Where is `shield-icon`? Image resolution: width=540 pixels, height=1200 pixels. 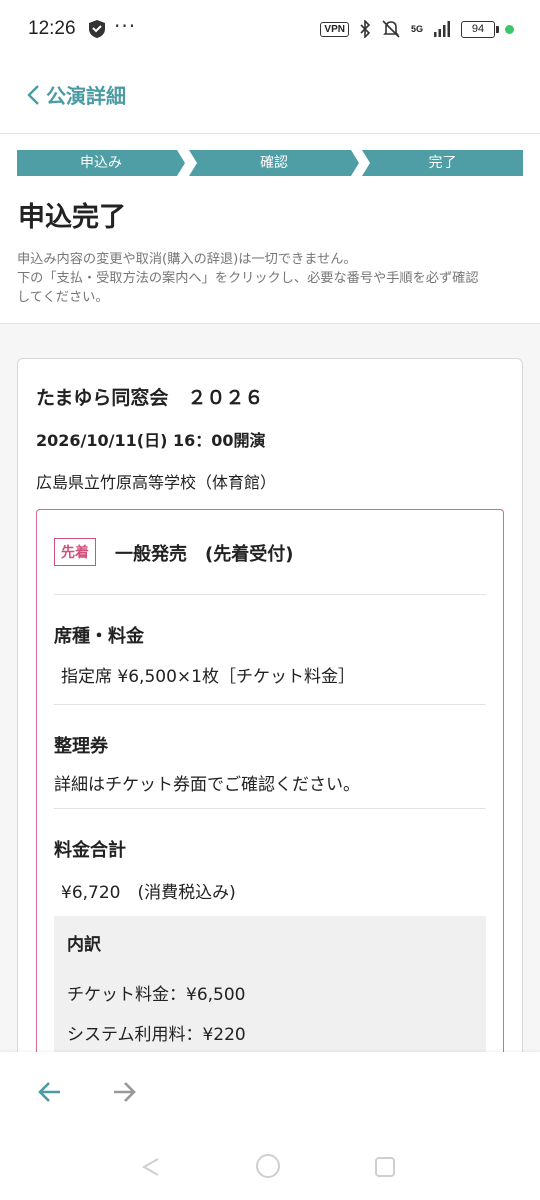 shield-icon is located at coordinates (97, 29).